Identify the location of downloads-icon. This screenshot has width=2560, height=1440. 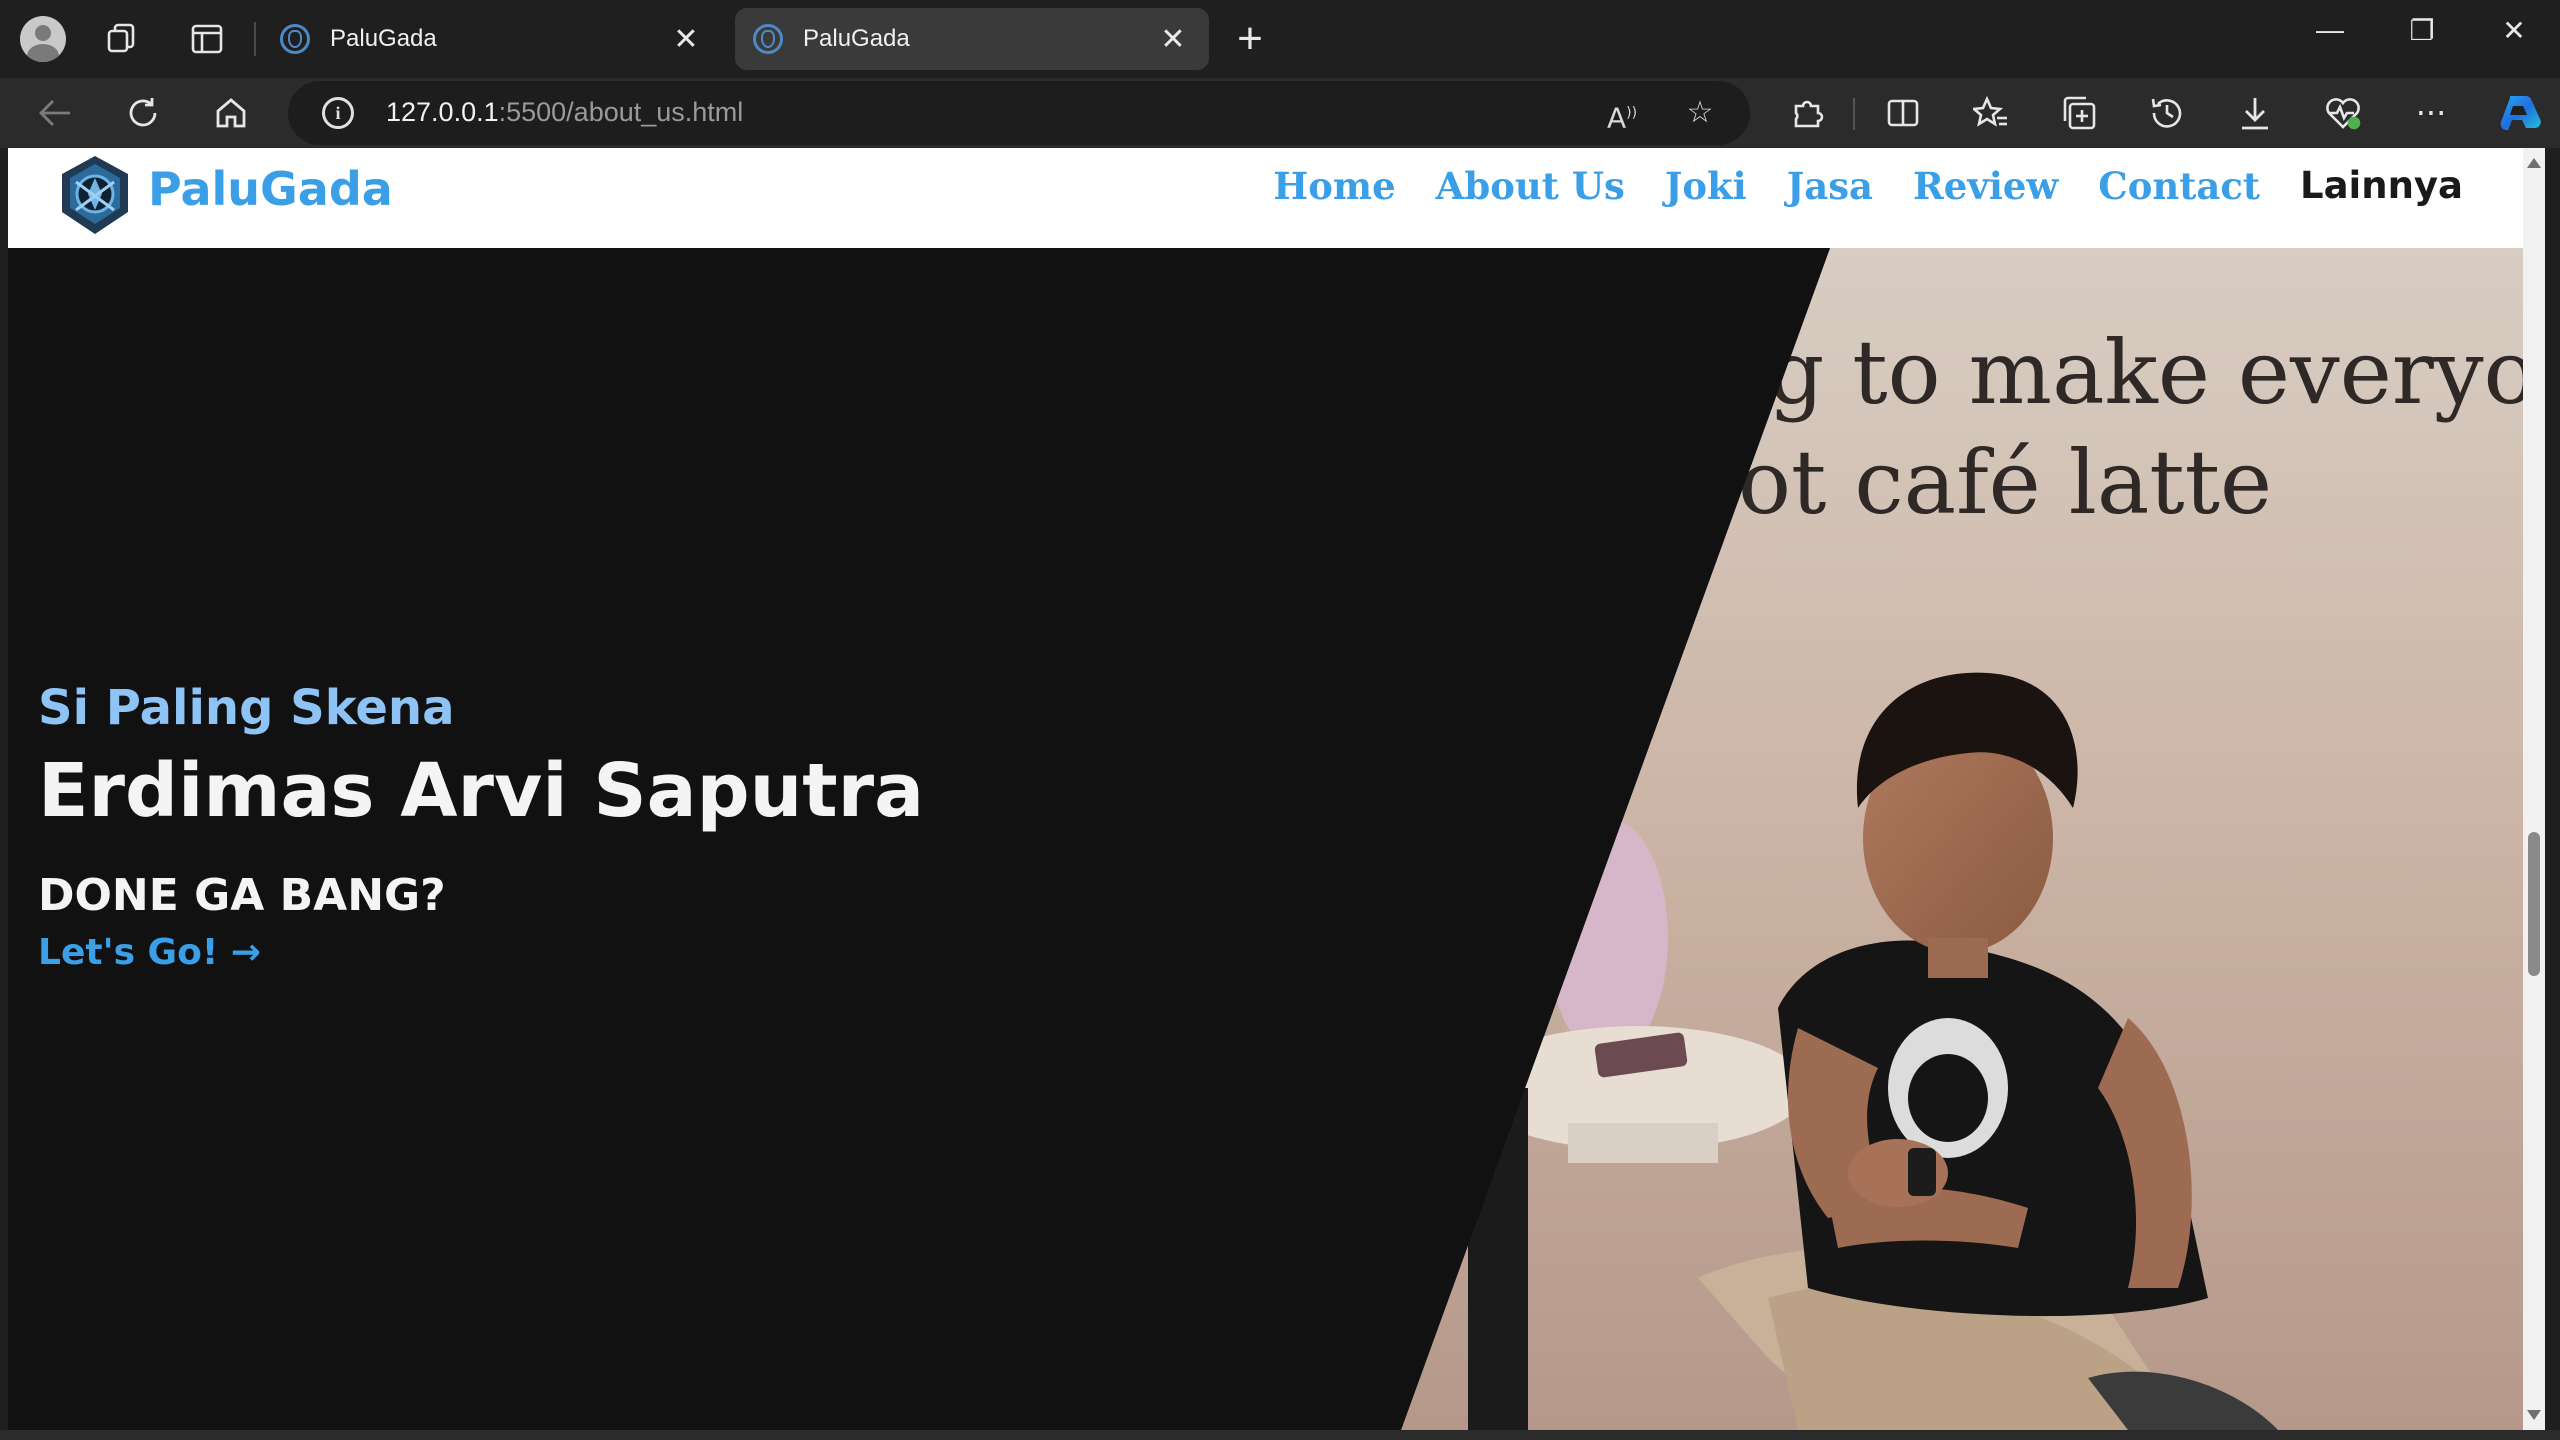
(2255, 113).